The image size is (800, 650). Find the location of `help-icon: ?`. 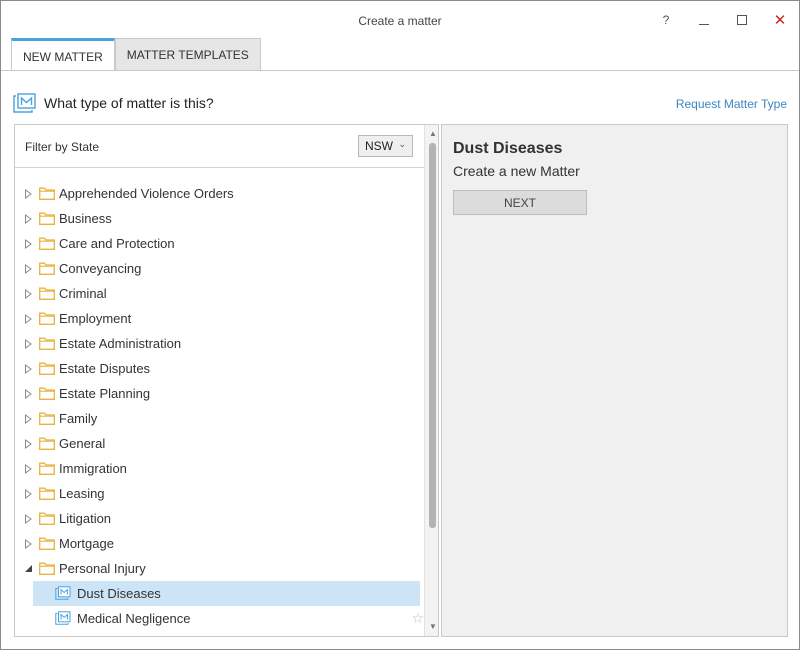

help-icon: ? is located at coordinates (666, 20).